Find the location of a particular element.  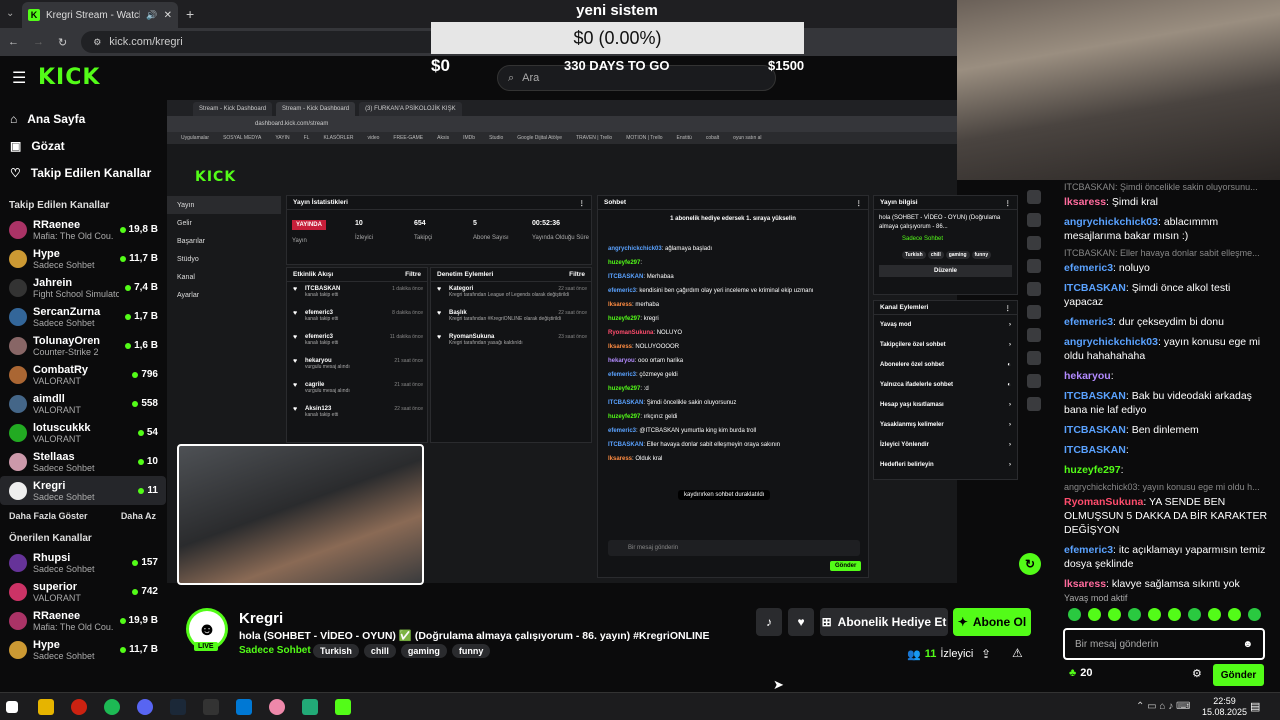

sidebar-channel: SercanZurna Sadece Sohbet 1,7 B is located at coordinates (83, 316).